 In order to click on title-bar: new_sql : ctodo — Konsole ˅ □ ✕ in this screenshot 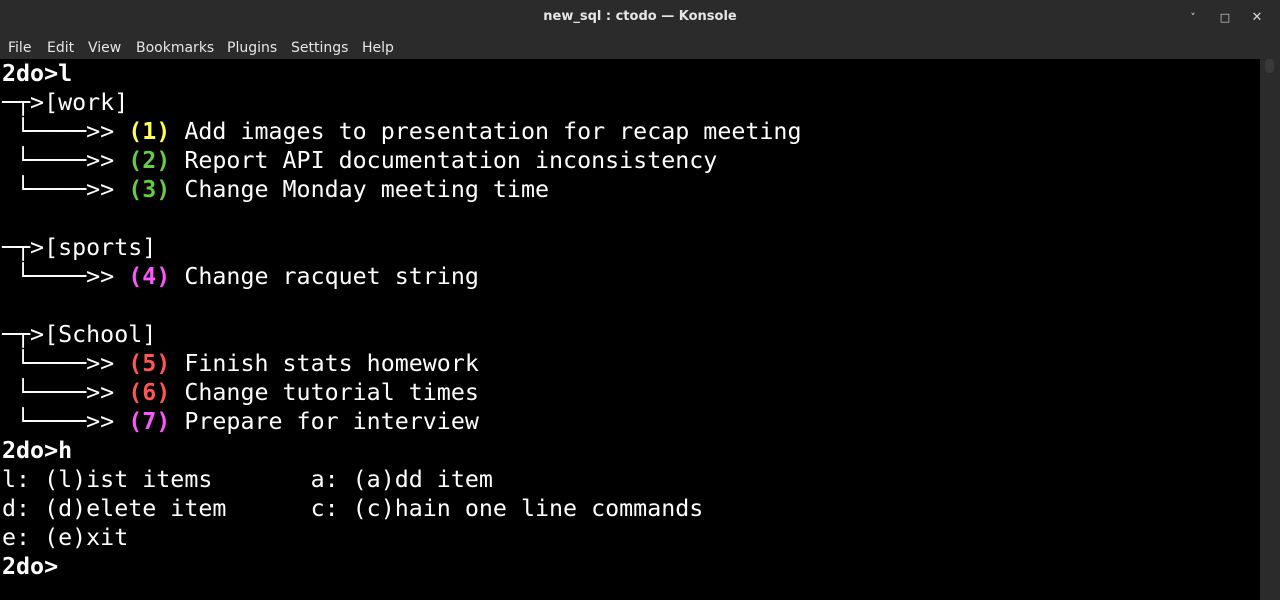, I will do `click(640, 19)`.